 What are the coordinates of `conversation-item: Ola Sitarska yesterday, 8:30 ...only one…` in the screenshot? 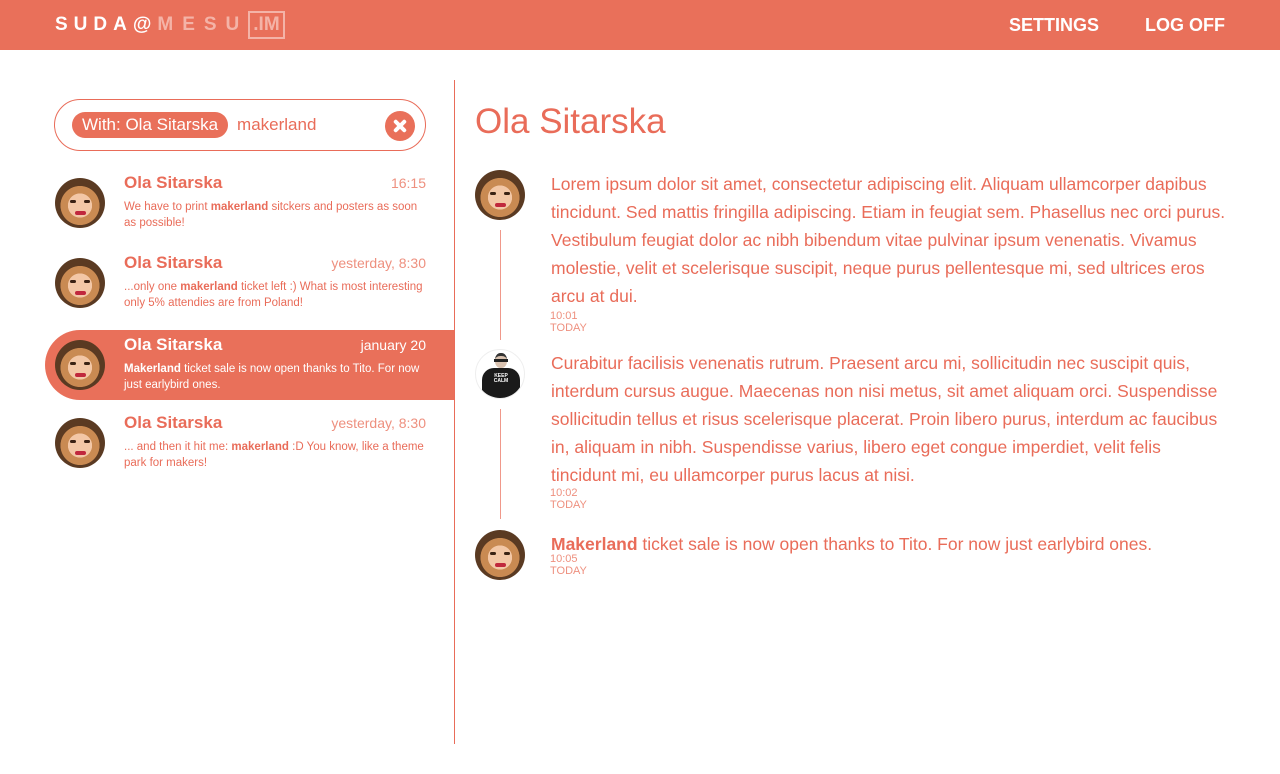 It's located at (227, 283).